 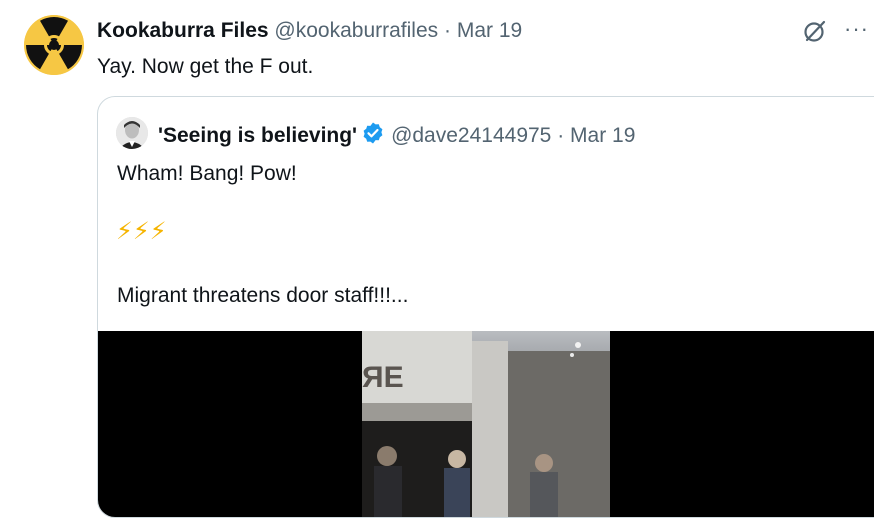 I want to click on quote-display-name: 'Seeing is believing', so click(x=257, y=135).